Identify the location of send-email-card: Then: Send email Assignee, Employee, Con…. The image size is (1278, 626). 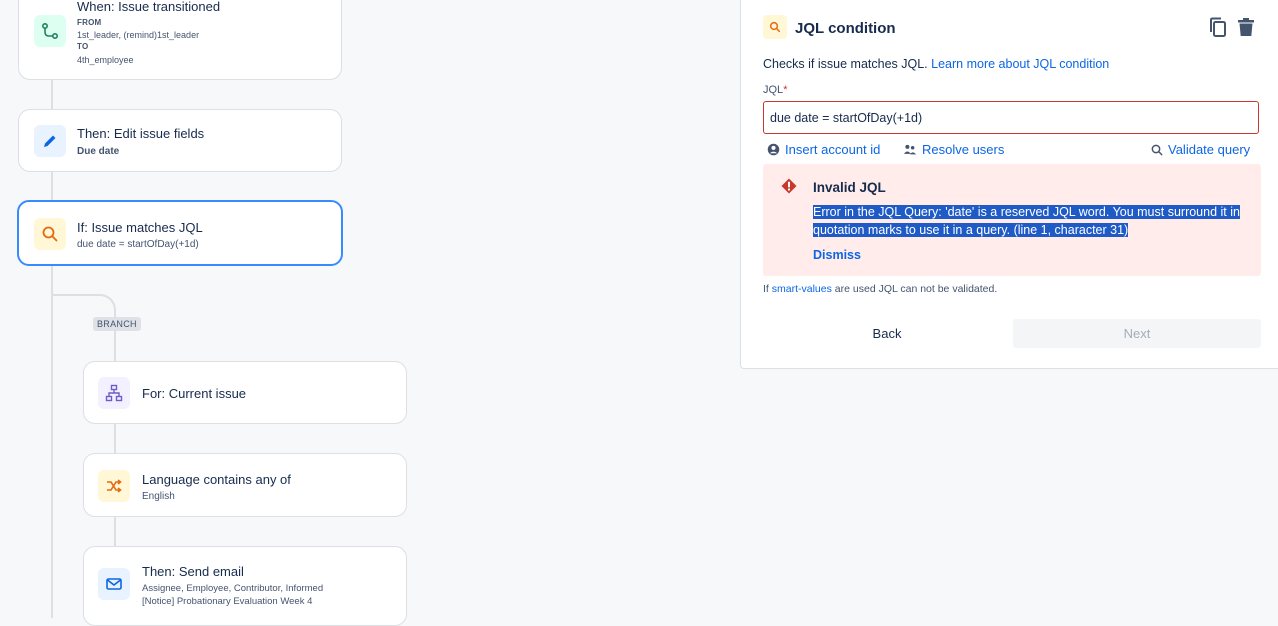
(245, 586).